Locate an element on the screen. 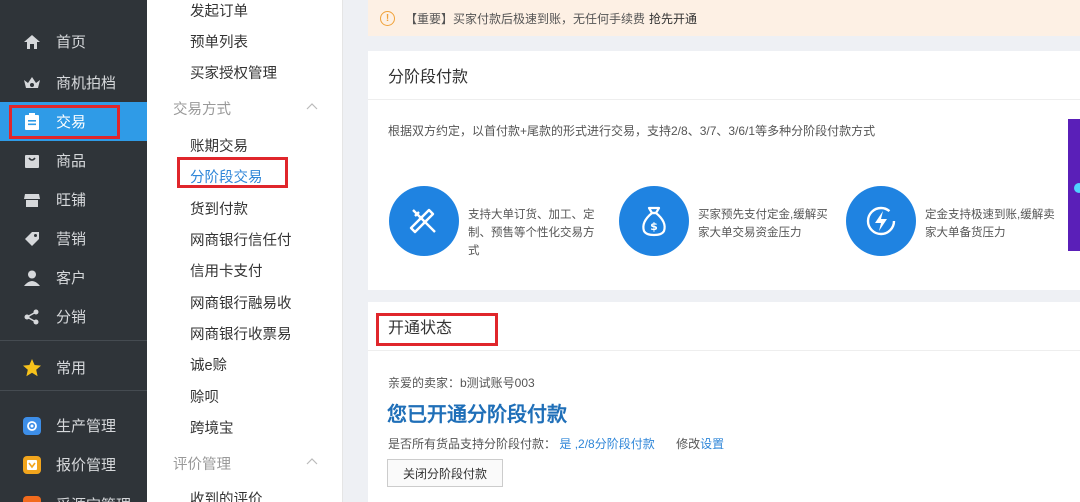 This screenshot has height=502, width=1080. modify-label: 修改 is located at coordinates (688, 444).